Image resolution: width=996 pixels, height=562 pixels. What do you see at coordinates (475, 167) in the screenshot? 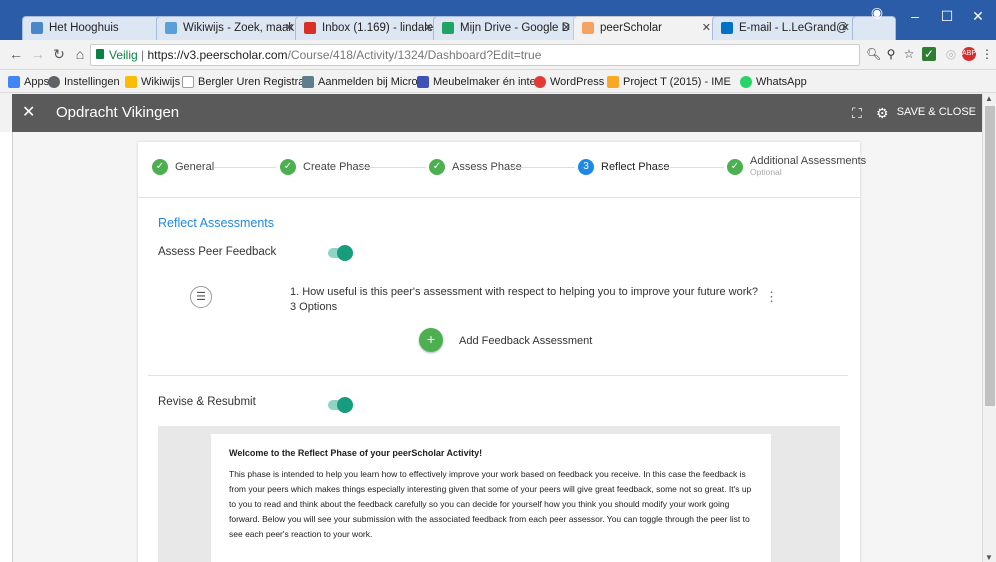
I see `step-assess-phase: ✓ Assess Phase` at bounding box center [475, 167].